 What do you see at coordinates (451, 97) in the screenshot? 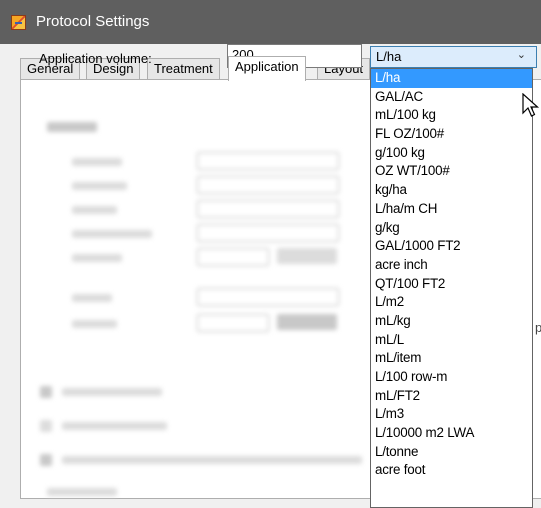
I see `dropdown-item: GAL/AC` at bounding box center [451, 97].